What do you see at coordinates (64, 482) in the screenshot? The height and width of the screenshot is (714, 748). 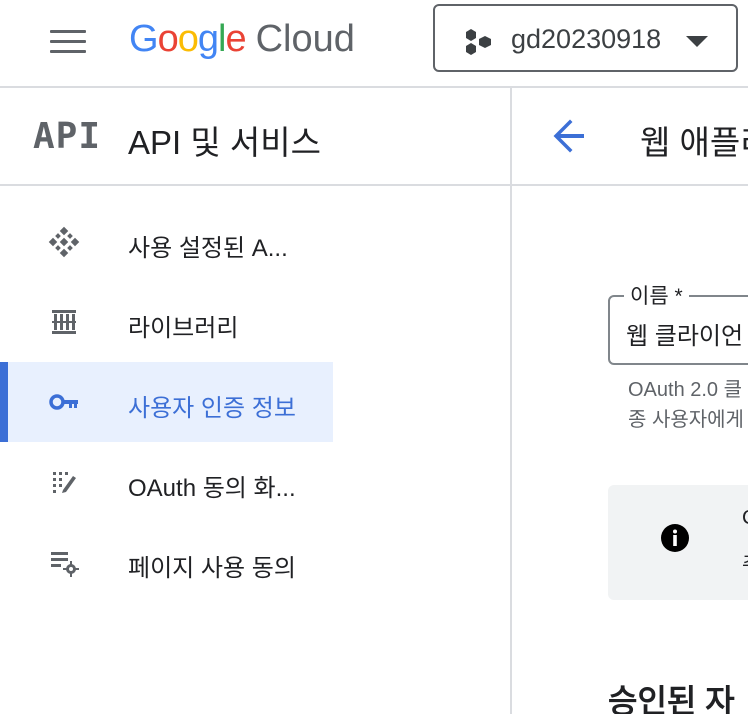 I see `oauth-consent-icon` at bounding box center [64, 482].